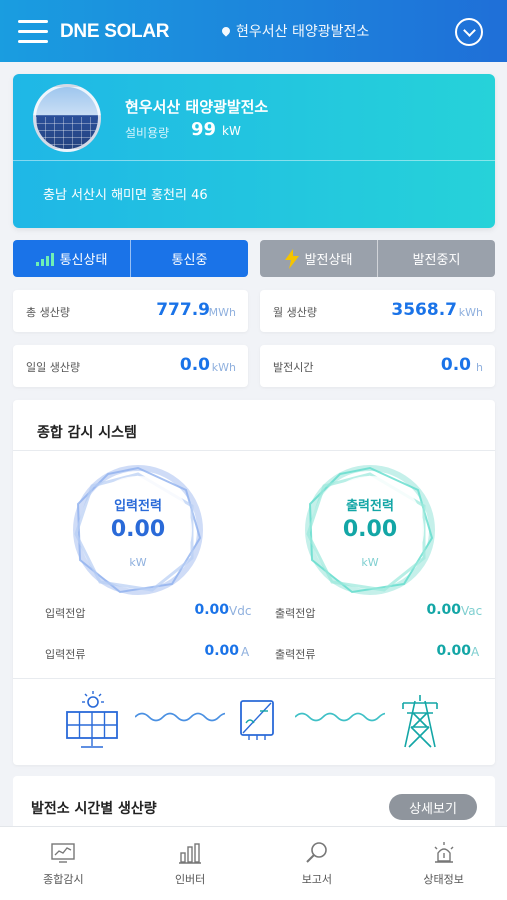 The image size is (507, 900). Describe the element at coordinates (130, 258) in the screenshot. I see `comm-status-bar: 통신상태 통신중` at that location.